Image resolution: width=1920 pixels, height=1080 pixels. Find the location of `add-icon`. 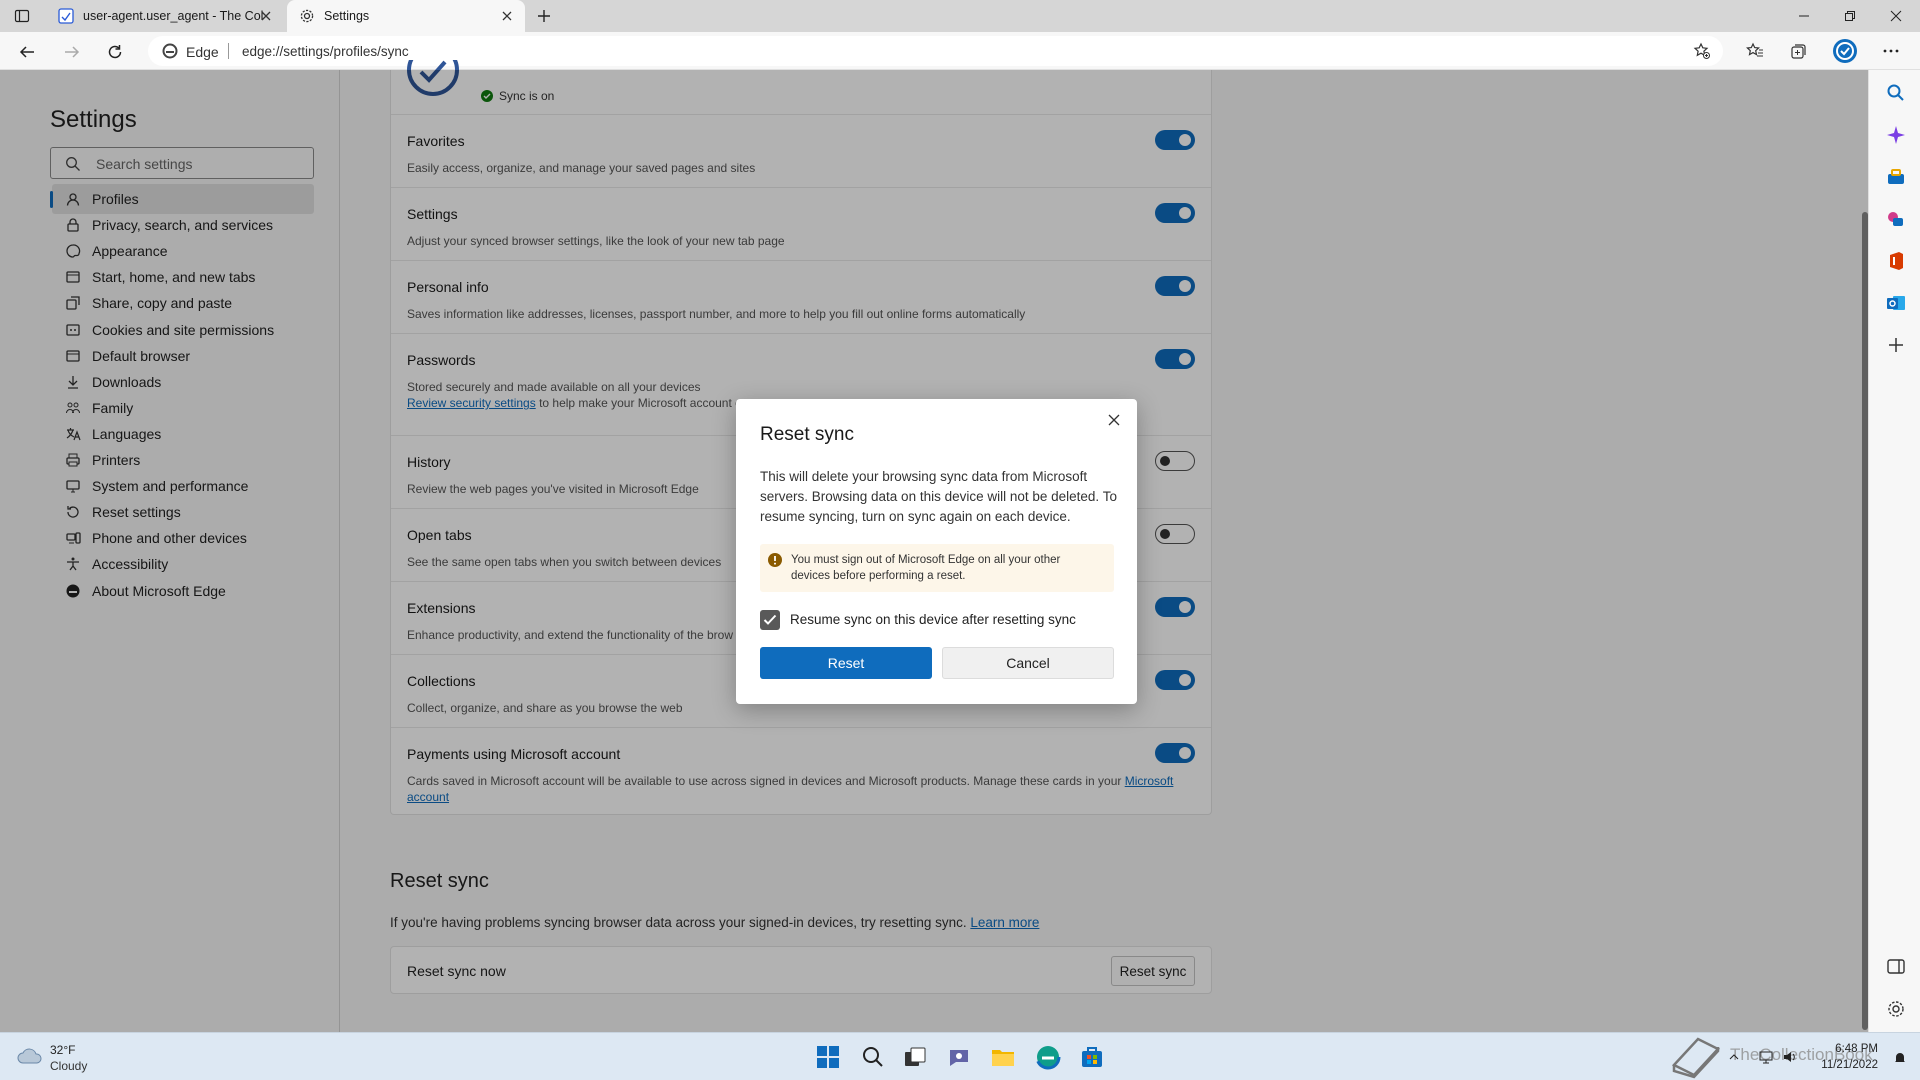

add-icon is located at coordinates (1896, 345).